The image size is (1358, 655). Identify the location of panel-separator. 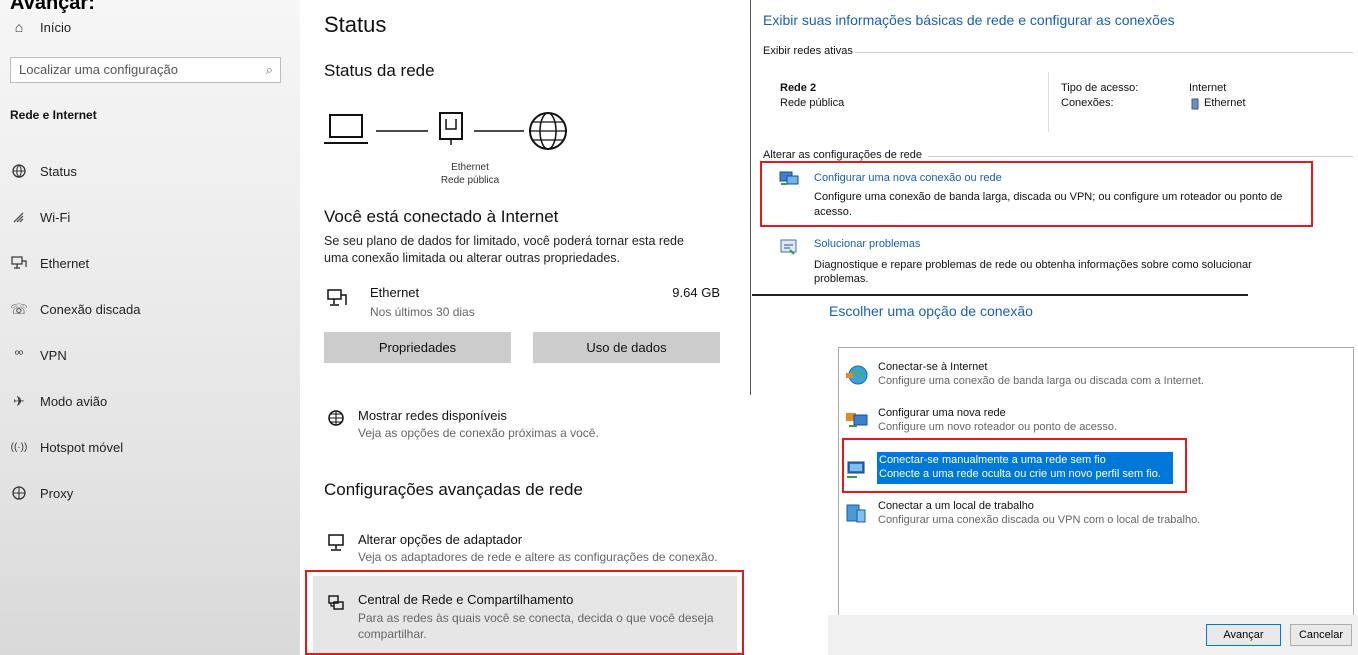
(1000, 295).